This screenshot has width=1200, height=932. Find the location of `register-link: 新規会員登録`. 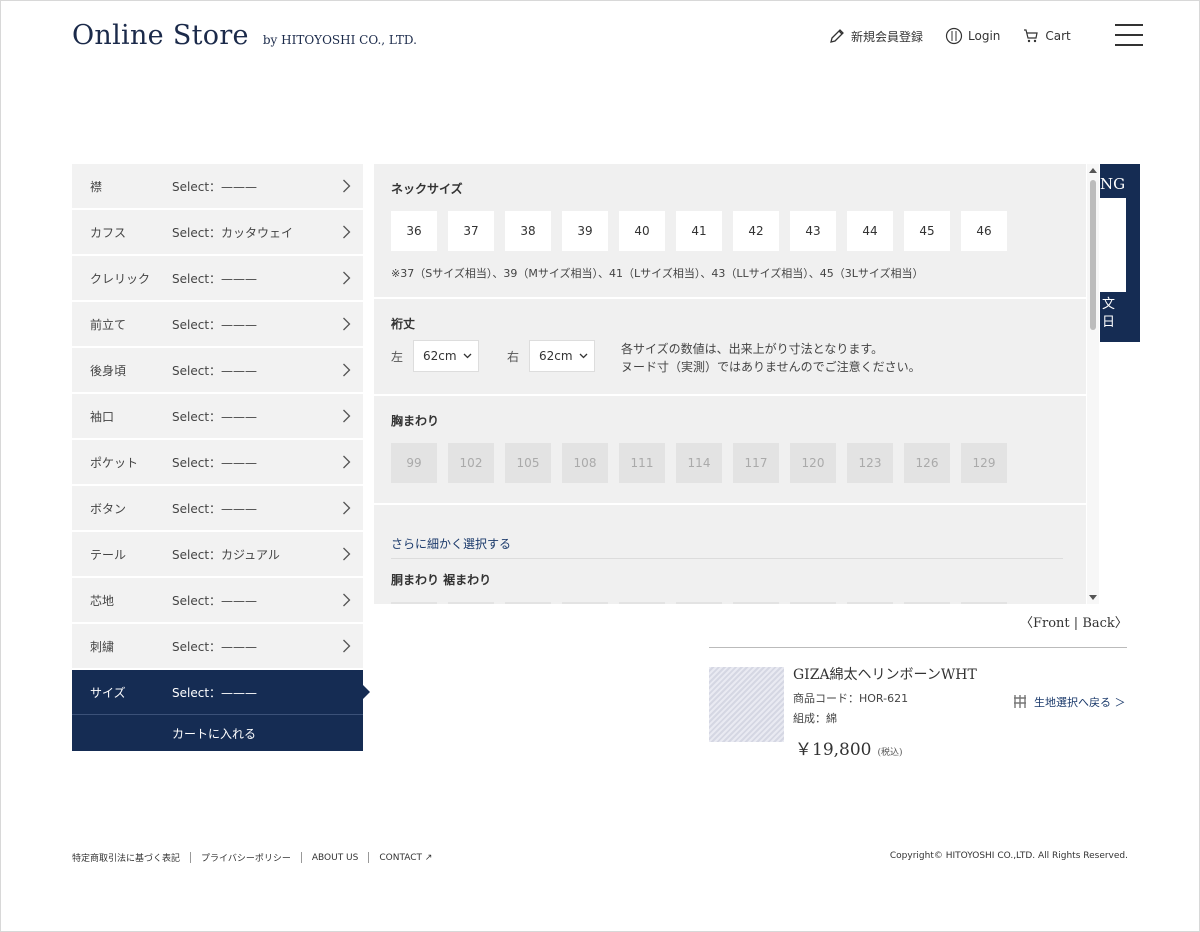

register-link: 新規会員登録 is located at coordinates (875, 36).